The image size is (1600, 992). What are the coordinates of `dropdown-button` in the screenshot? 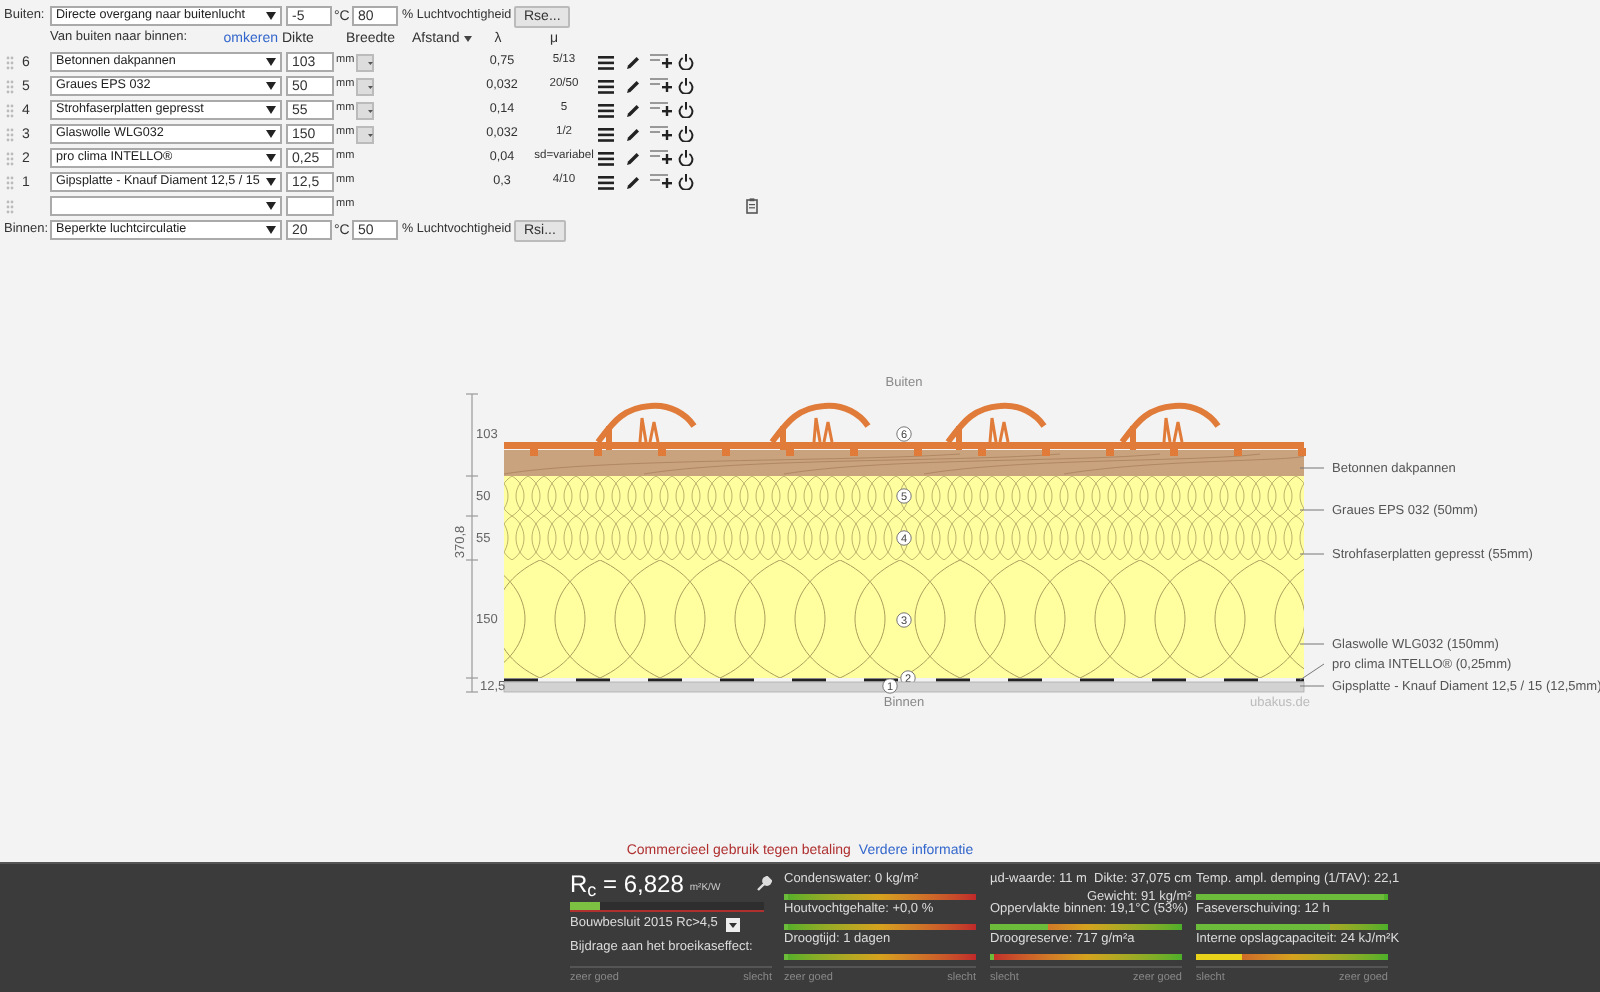 It's located at (732, 925).